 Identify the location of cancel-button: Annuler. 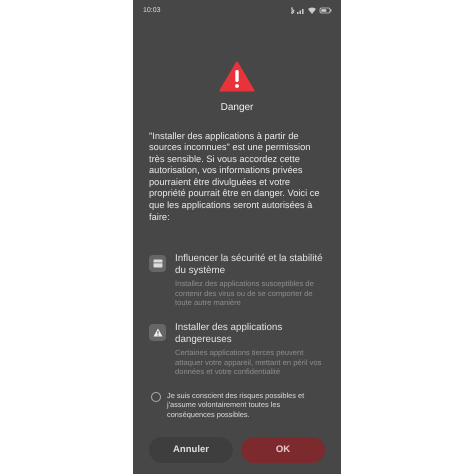
(191, 450).